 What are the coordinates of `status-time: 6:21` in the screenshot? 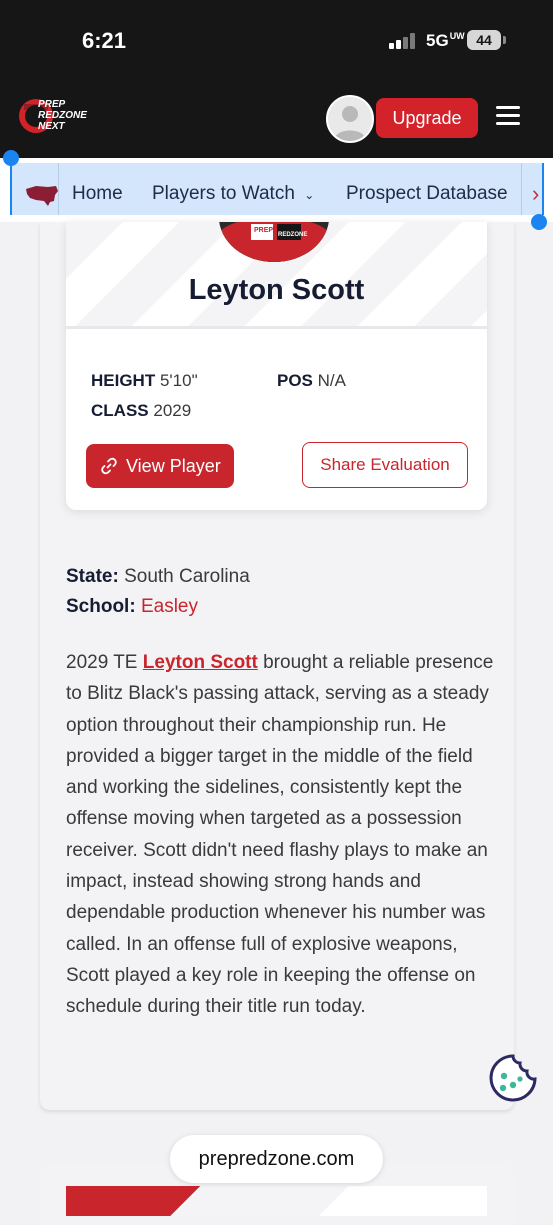 It's located at (104, 40).